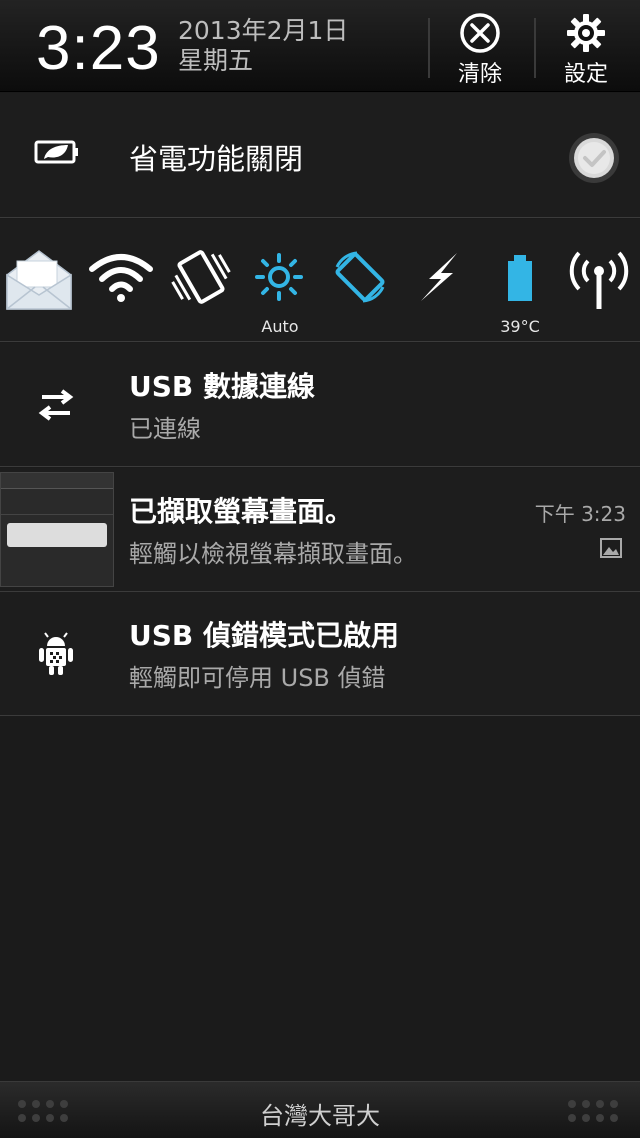 The height and width of the screenshot is (1138, 640). I want to click on brightness-toggle, so click(279, 279).